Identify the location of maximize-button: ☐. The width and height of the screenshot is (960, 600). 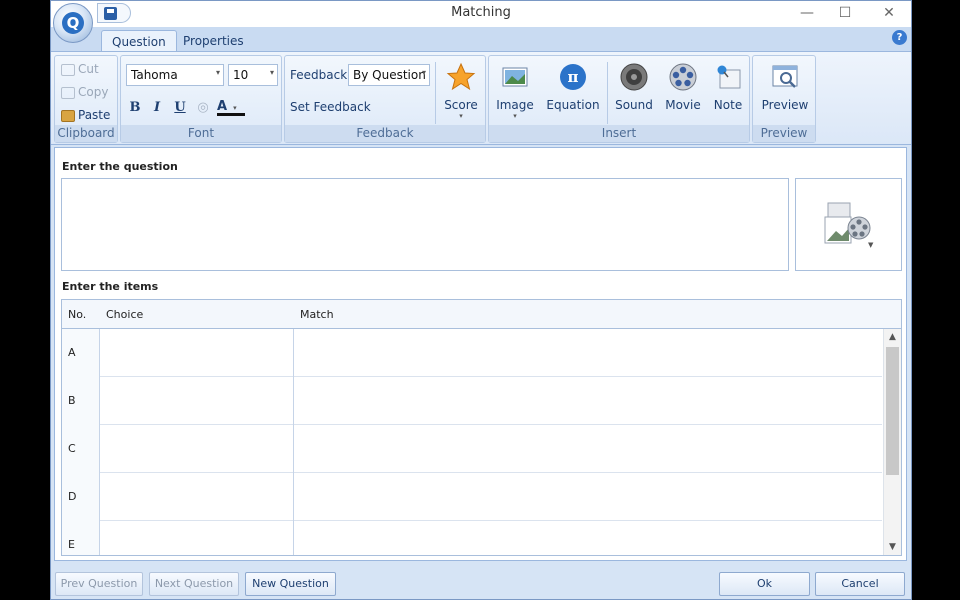
(845, 13).